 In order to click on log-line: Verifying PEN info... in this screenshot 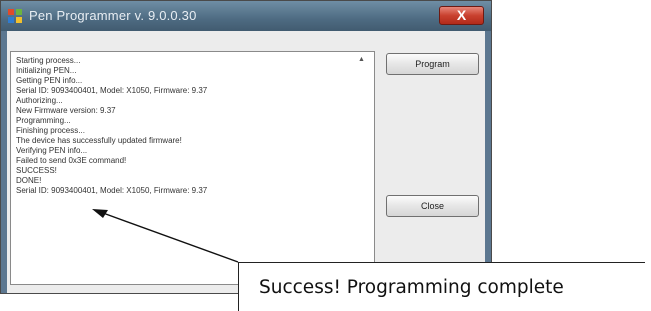, I will do `click(52, 150)`.